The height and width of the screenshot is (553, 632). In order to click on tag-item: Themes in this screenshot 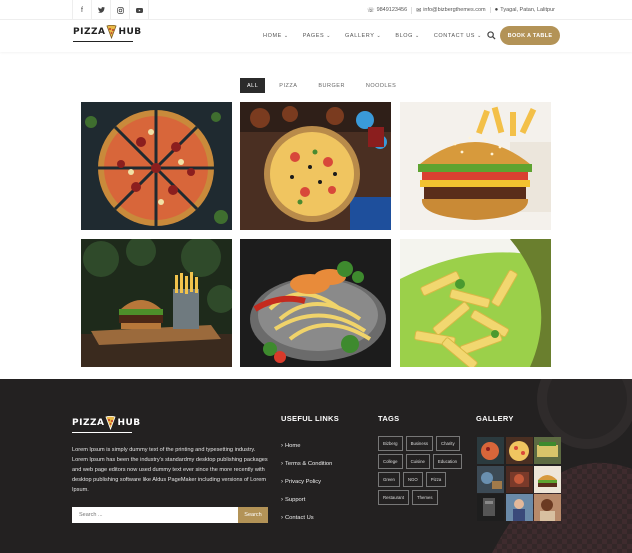, I will do `click(425, 497)`.